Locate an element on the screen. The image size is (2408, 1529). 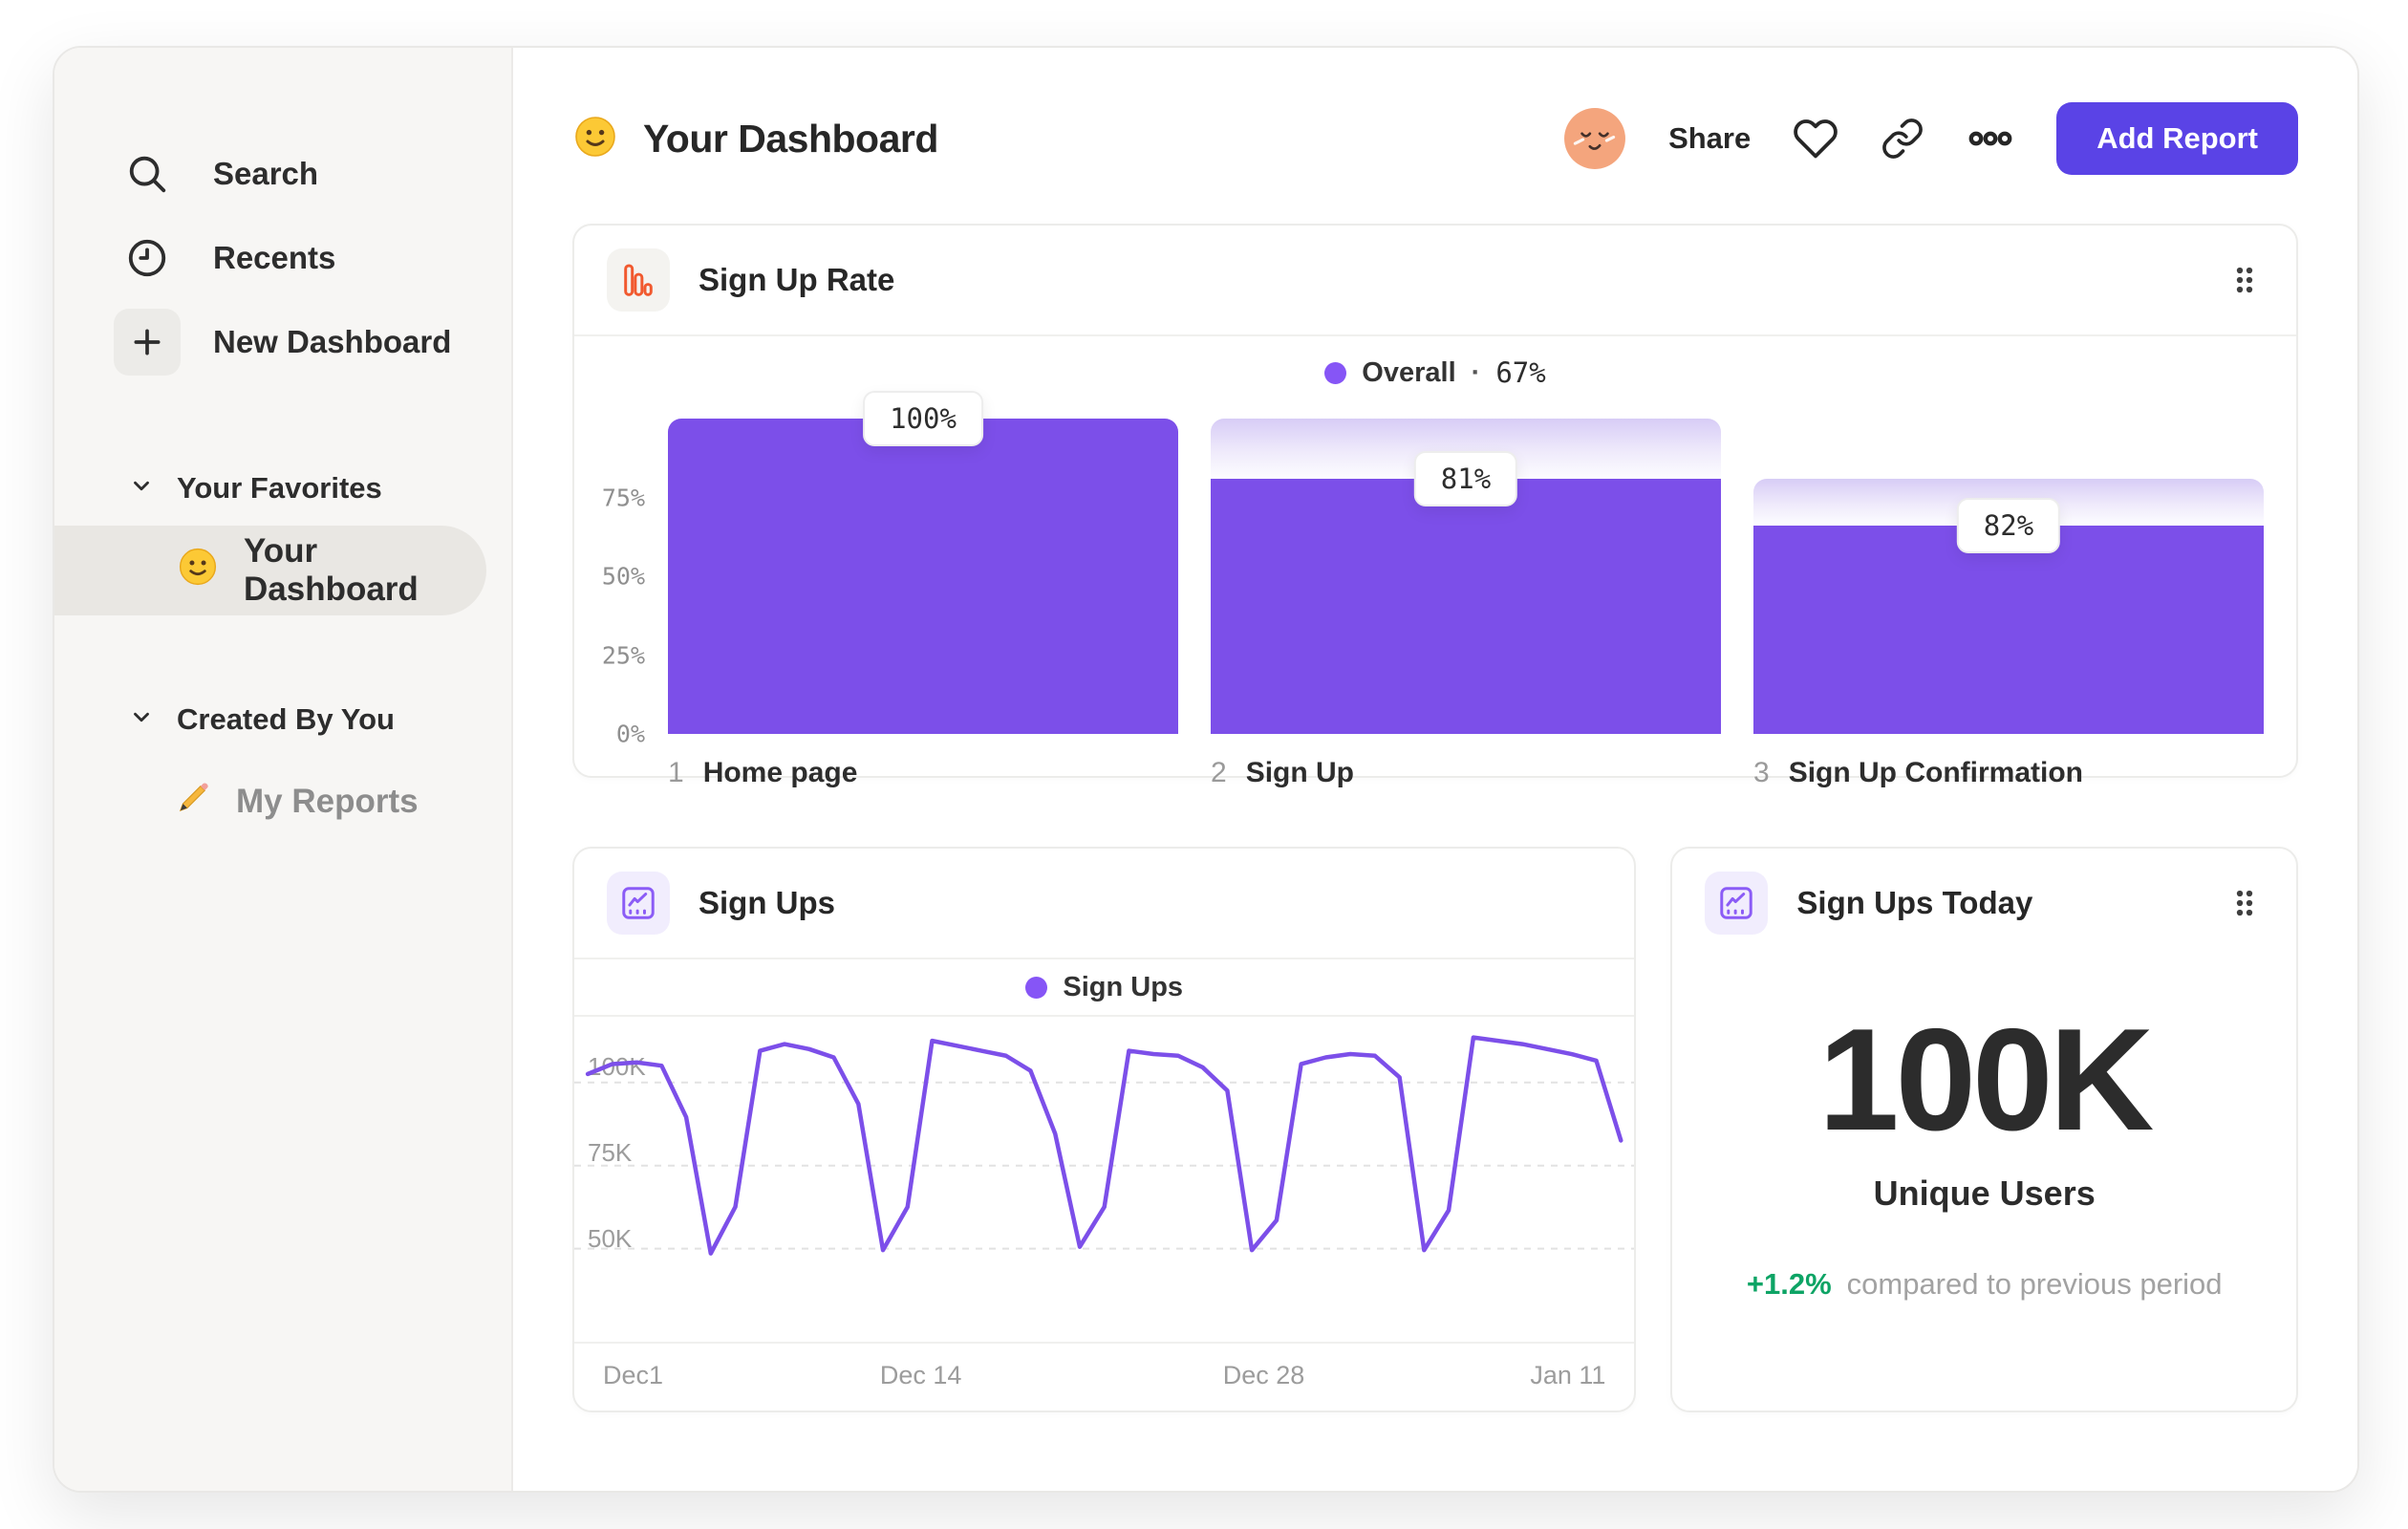
page-title: Your Dashboard is located at coordinates (791, 138).